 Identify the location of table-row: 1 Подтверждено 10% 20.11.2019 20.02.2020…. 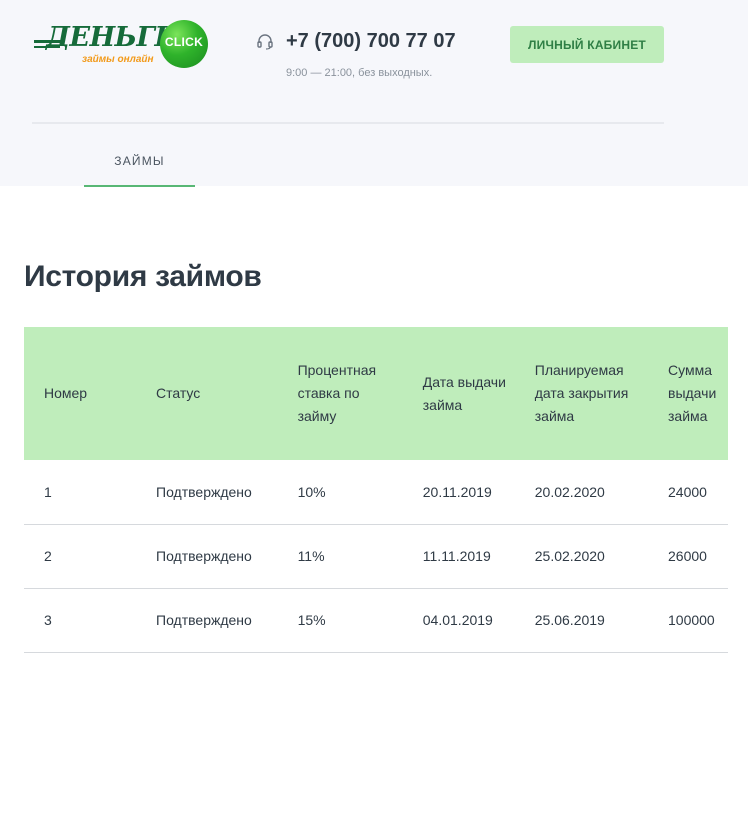
(376, 492).